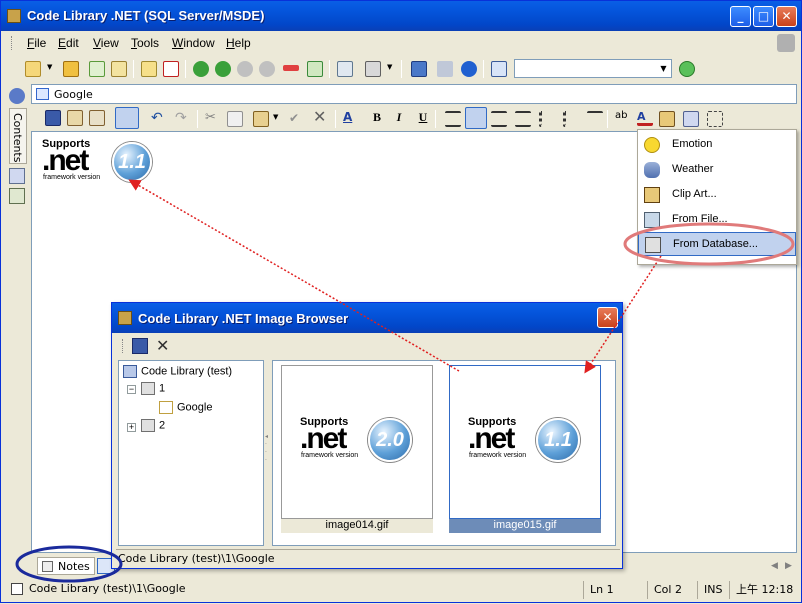 Image resolution: width=802 pixels, height=604 pixels. I want to click on bullet-list-icon, so click(547, 119).